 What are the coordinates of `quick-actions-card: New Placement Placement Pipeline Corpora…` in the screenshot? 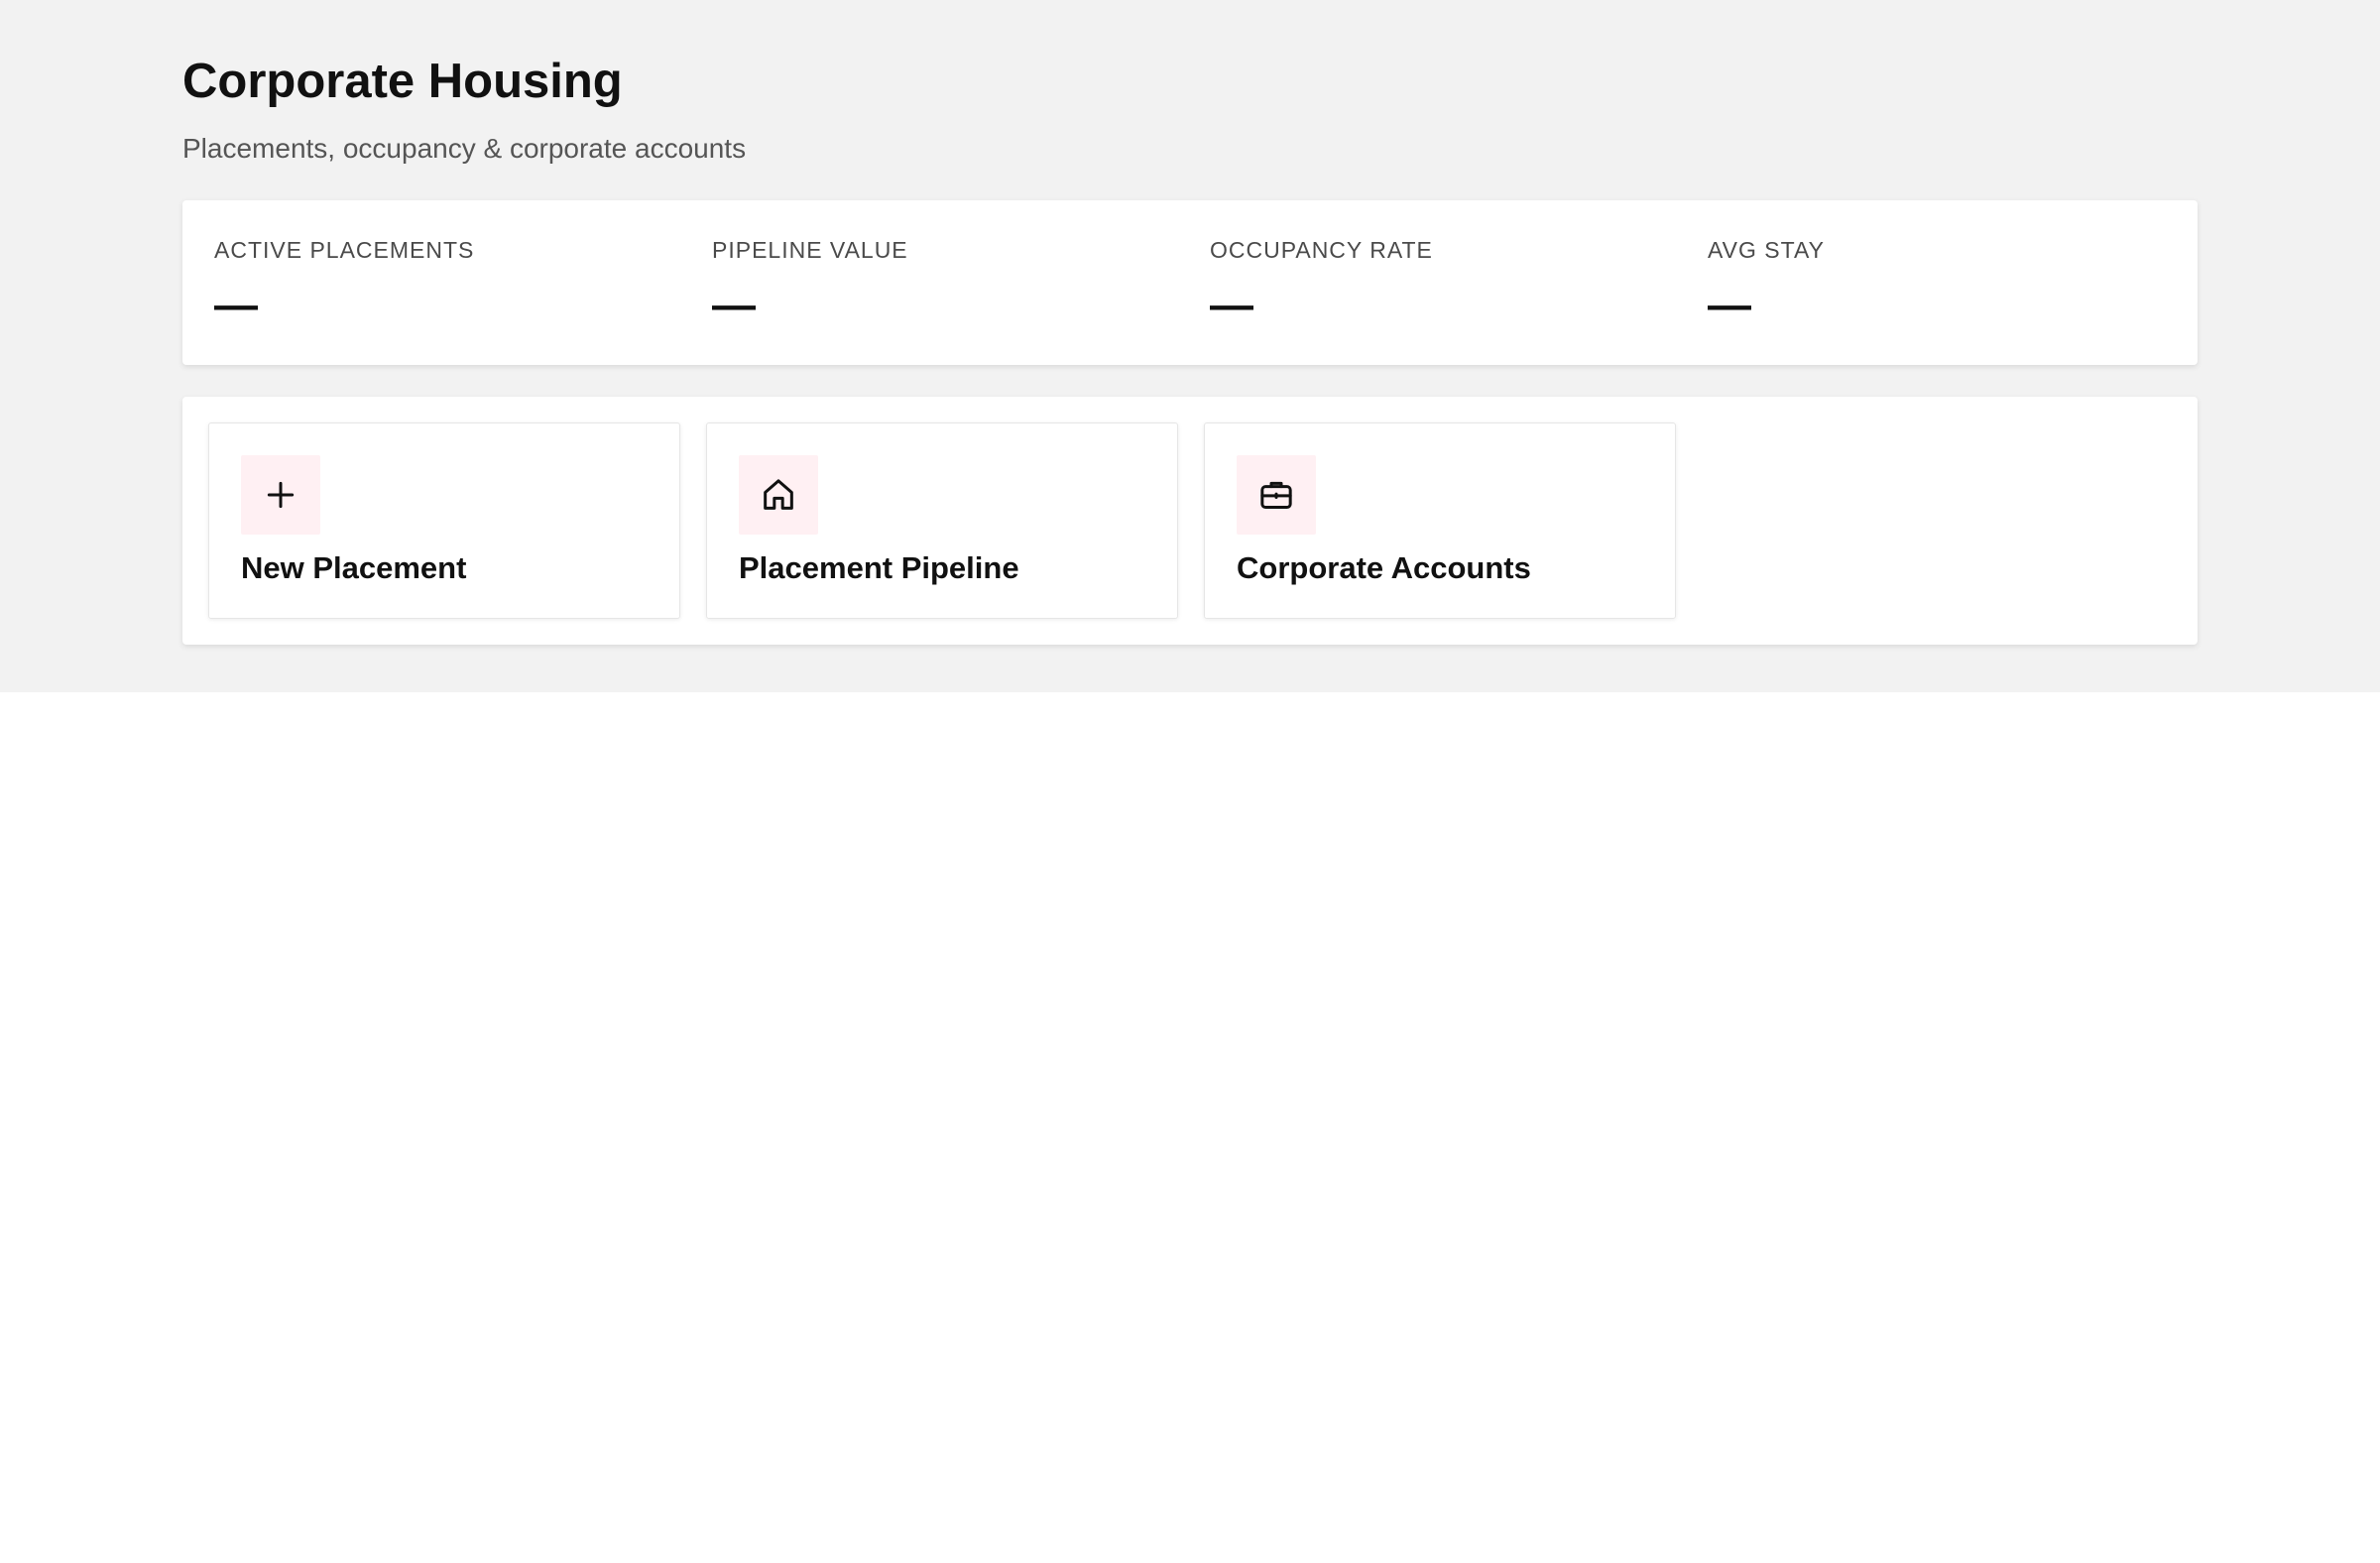 It's located at (1190, 521).